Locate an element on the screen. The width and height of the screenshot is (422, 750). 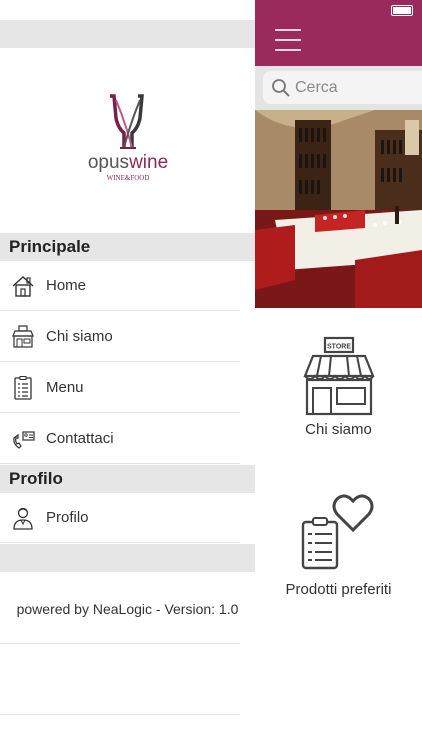
wine-glasses-icon: opuswine WINE&FOOD is located at coordinates (127, 138).